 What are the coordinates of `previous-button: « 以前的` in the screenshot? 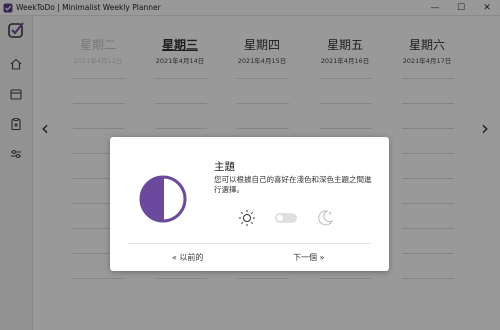 It's located at (187, 257).